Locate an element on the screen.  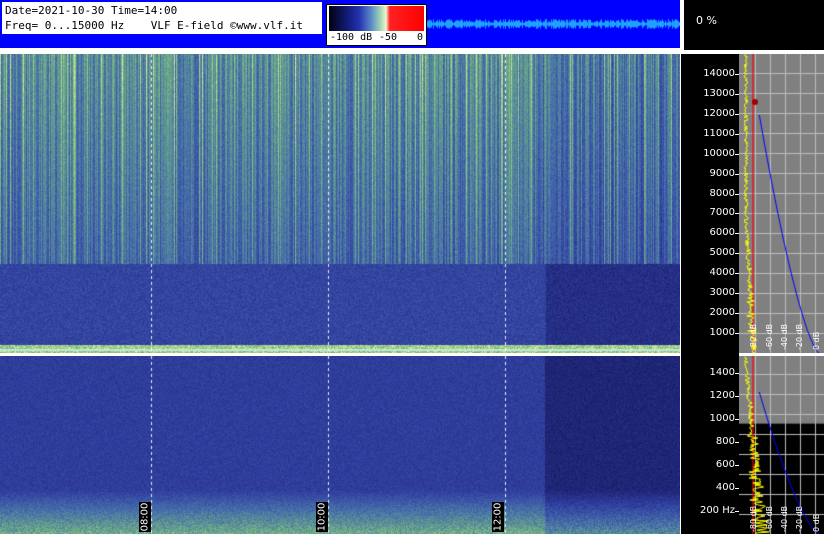
upper-axis-tick-label: 5000 is located at coordinates (722, 253).